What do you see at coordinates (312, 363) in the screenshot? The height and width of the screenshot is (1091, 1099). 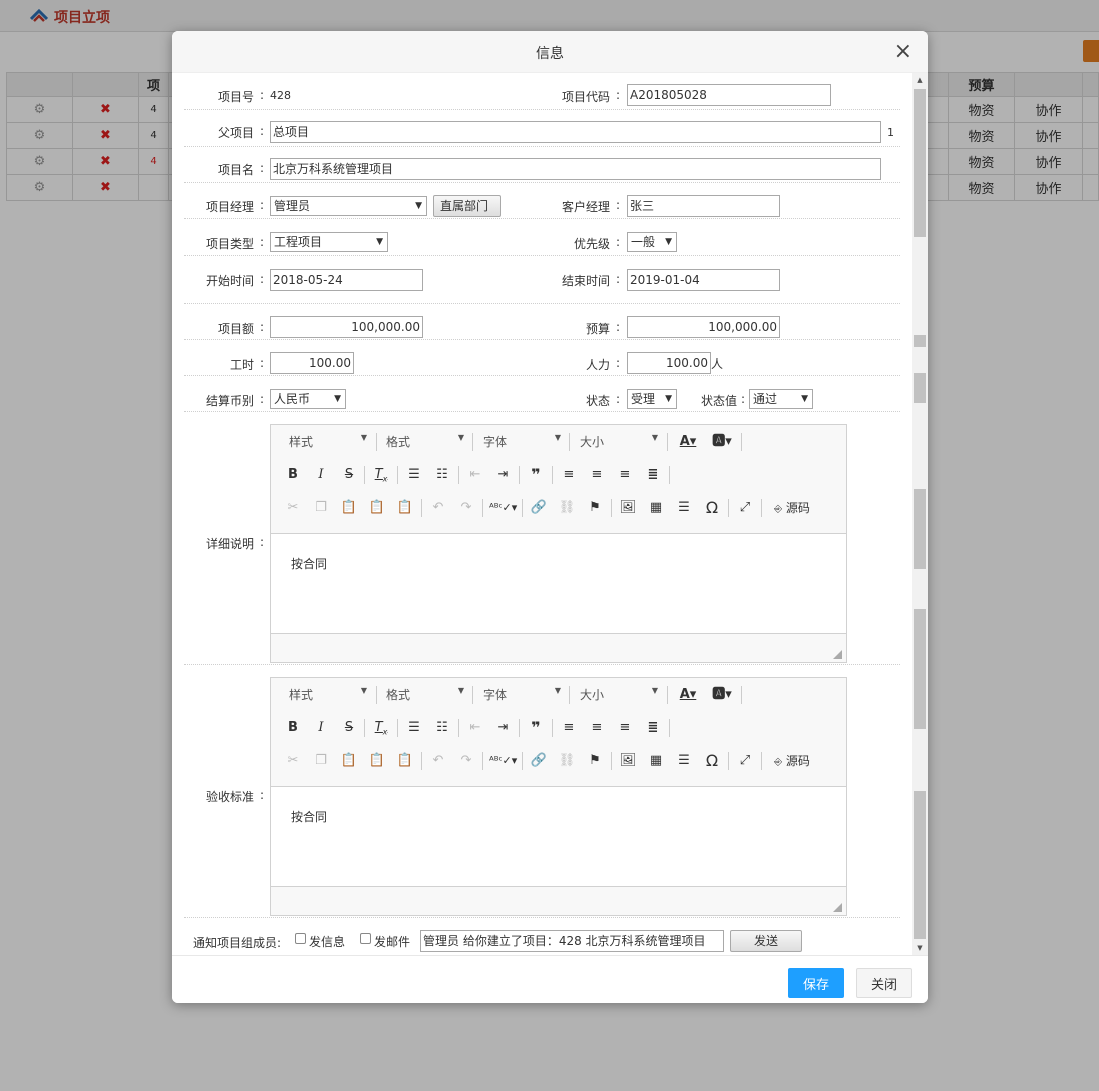 I see `hours-input: 100.00` at bounding box center [312, 363].